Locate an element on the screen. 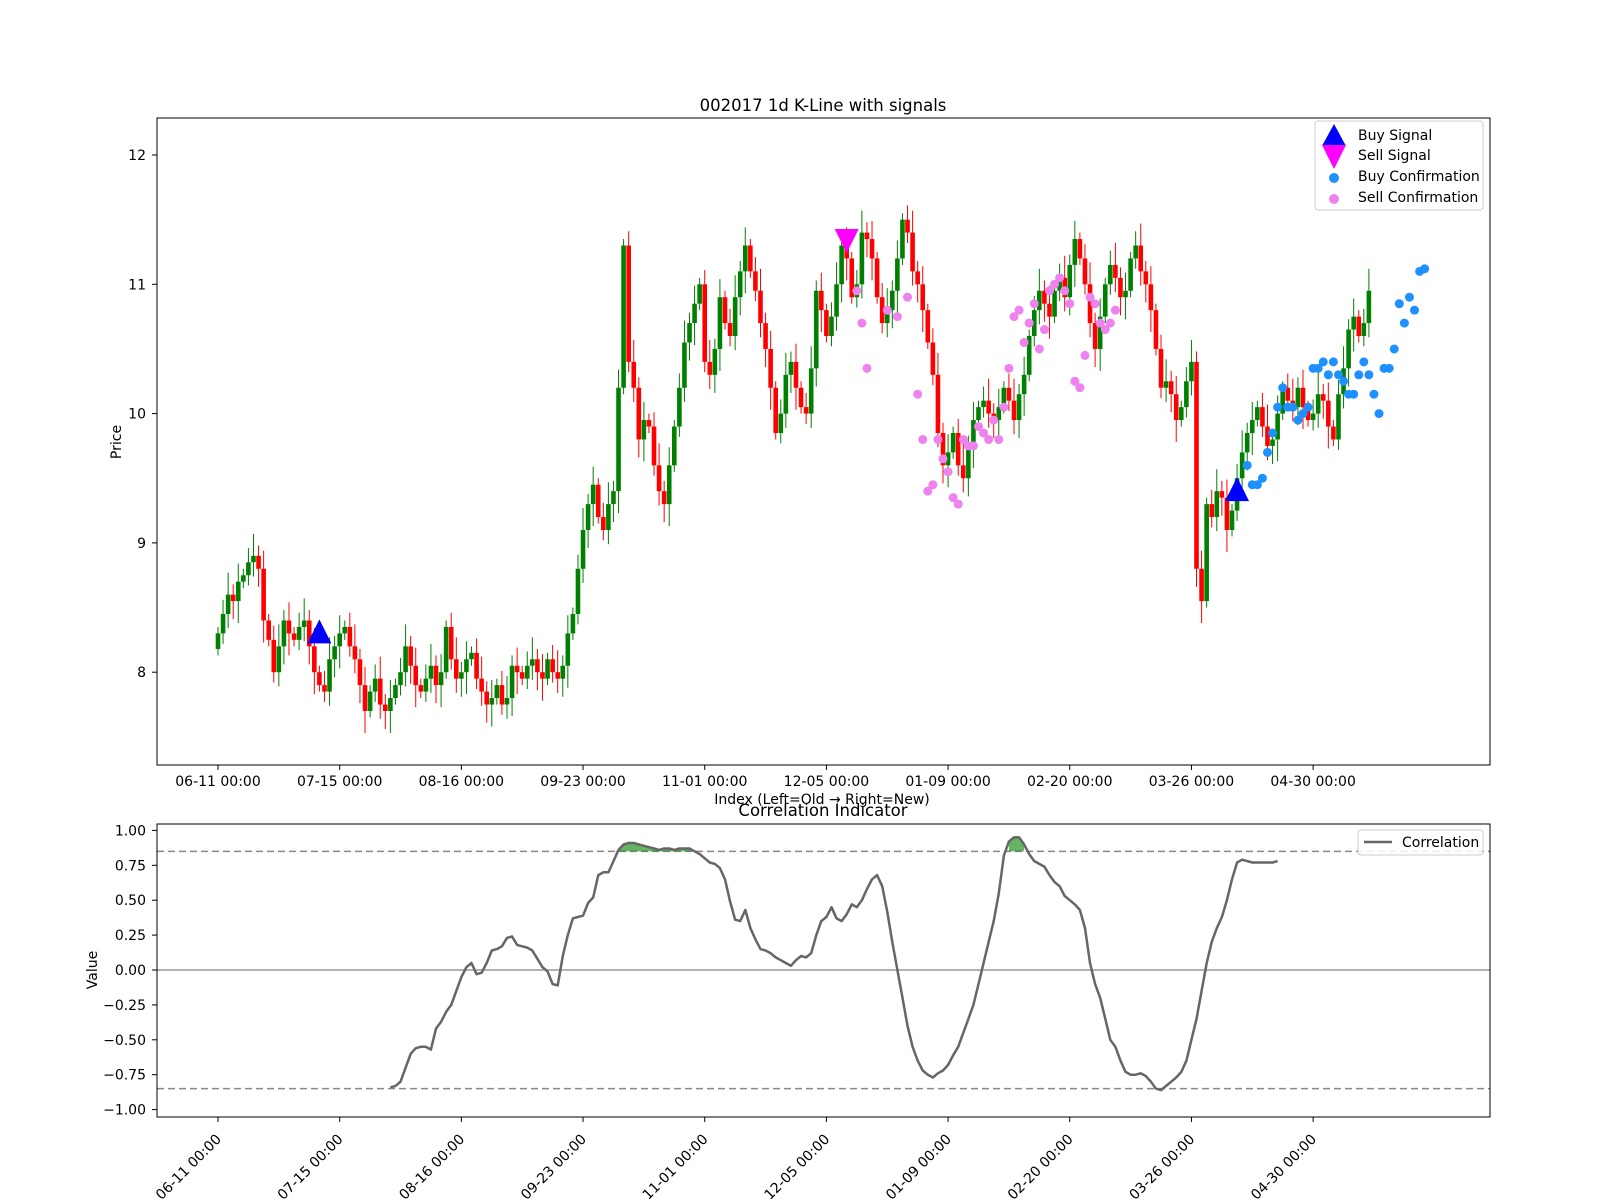  correlation-x-tick-label: 11-01 00:00 is located at coordinates (676, 1166).